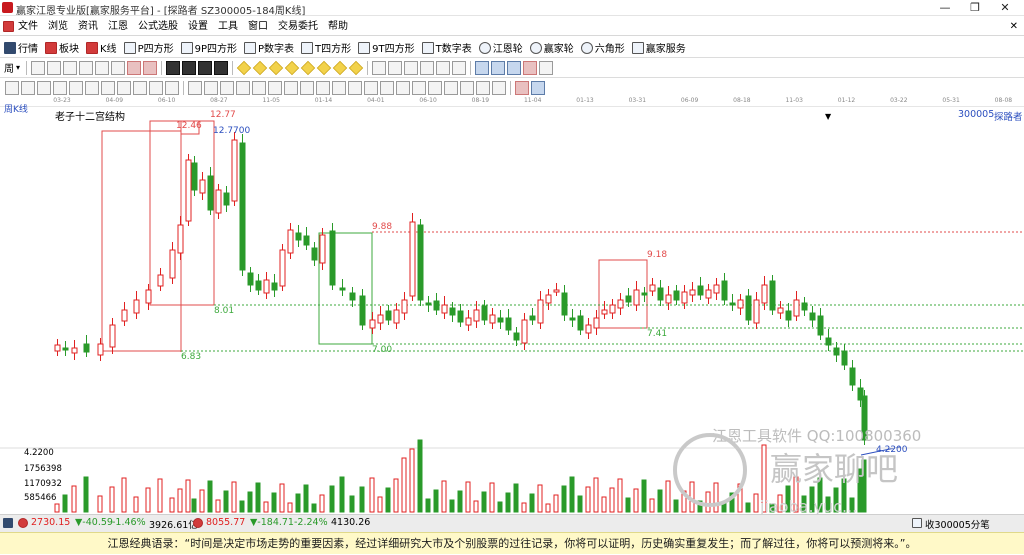 This screenshot has height=555, width=1024. Describe the element at coordinates (108, 87) in the screenshot. I see `circle-icon` at that location.